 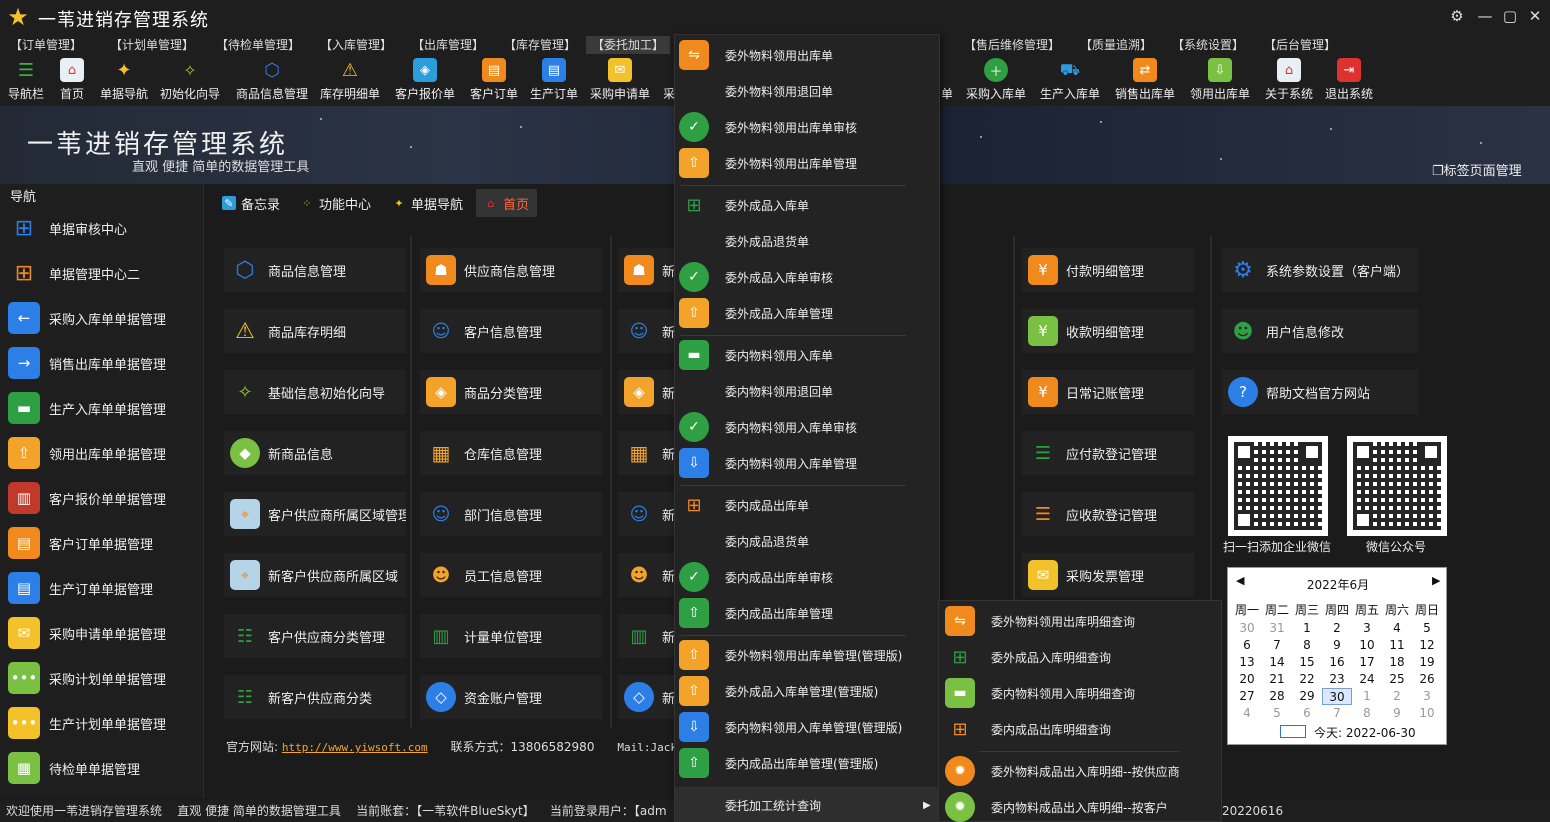 I want to click on card-daily-account: ¥ 日常记账管理, so click(x=1108, y=392).